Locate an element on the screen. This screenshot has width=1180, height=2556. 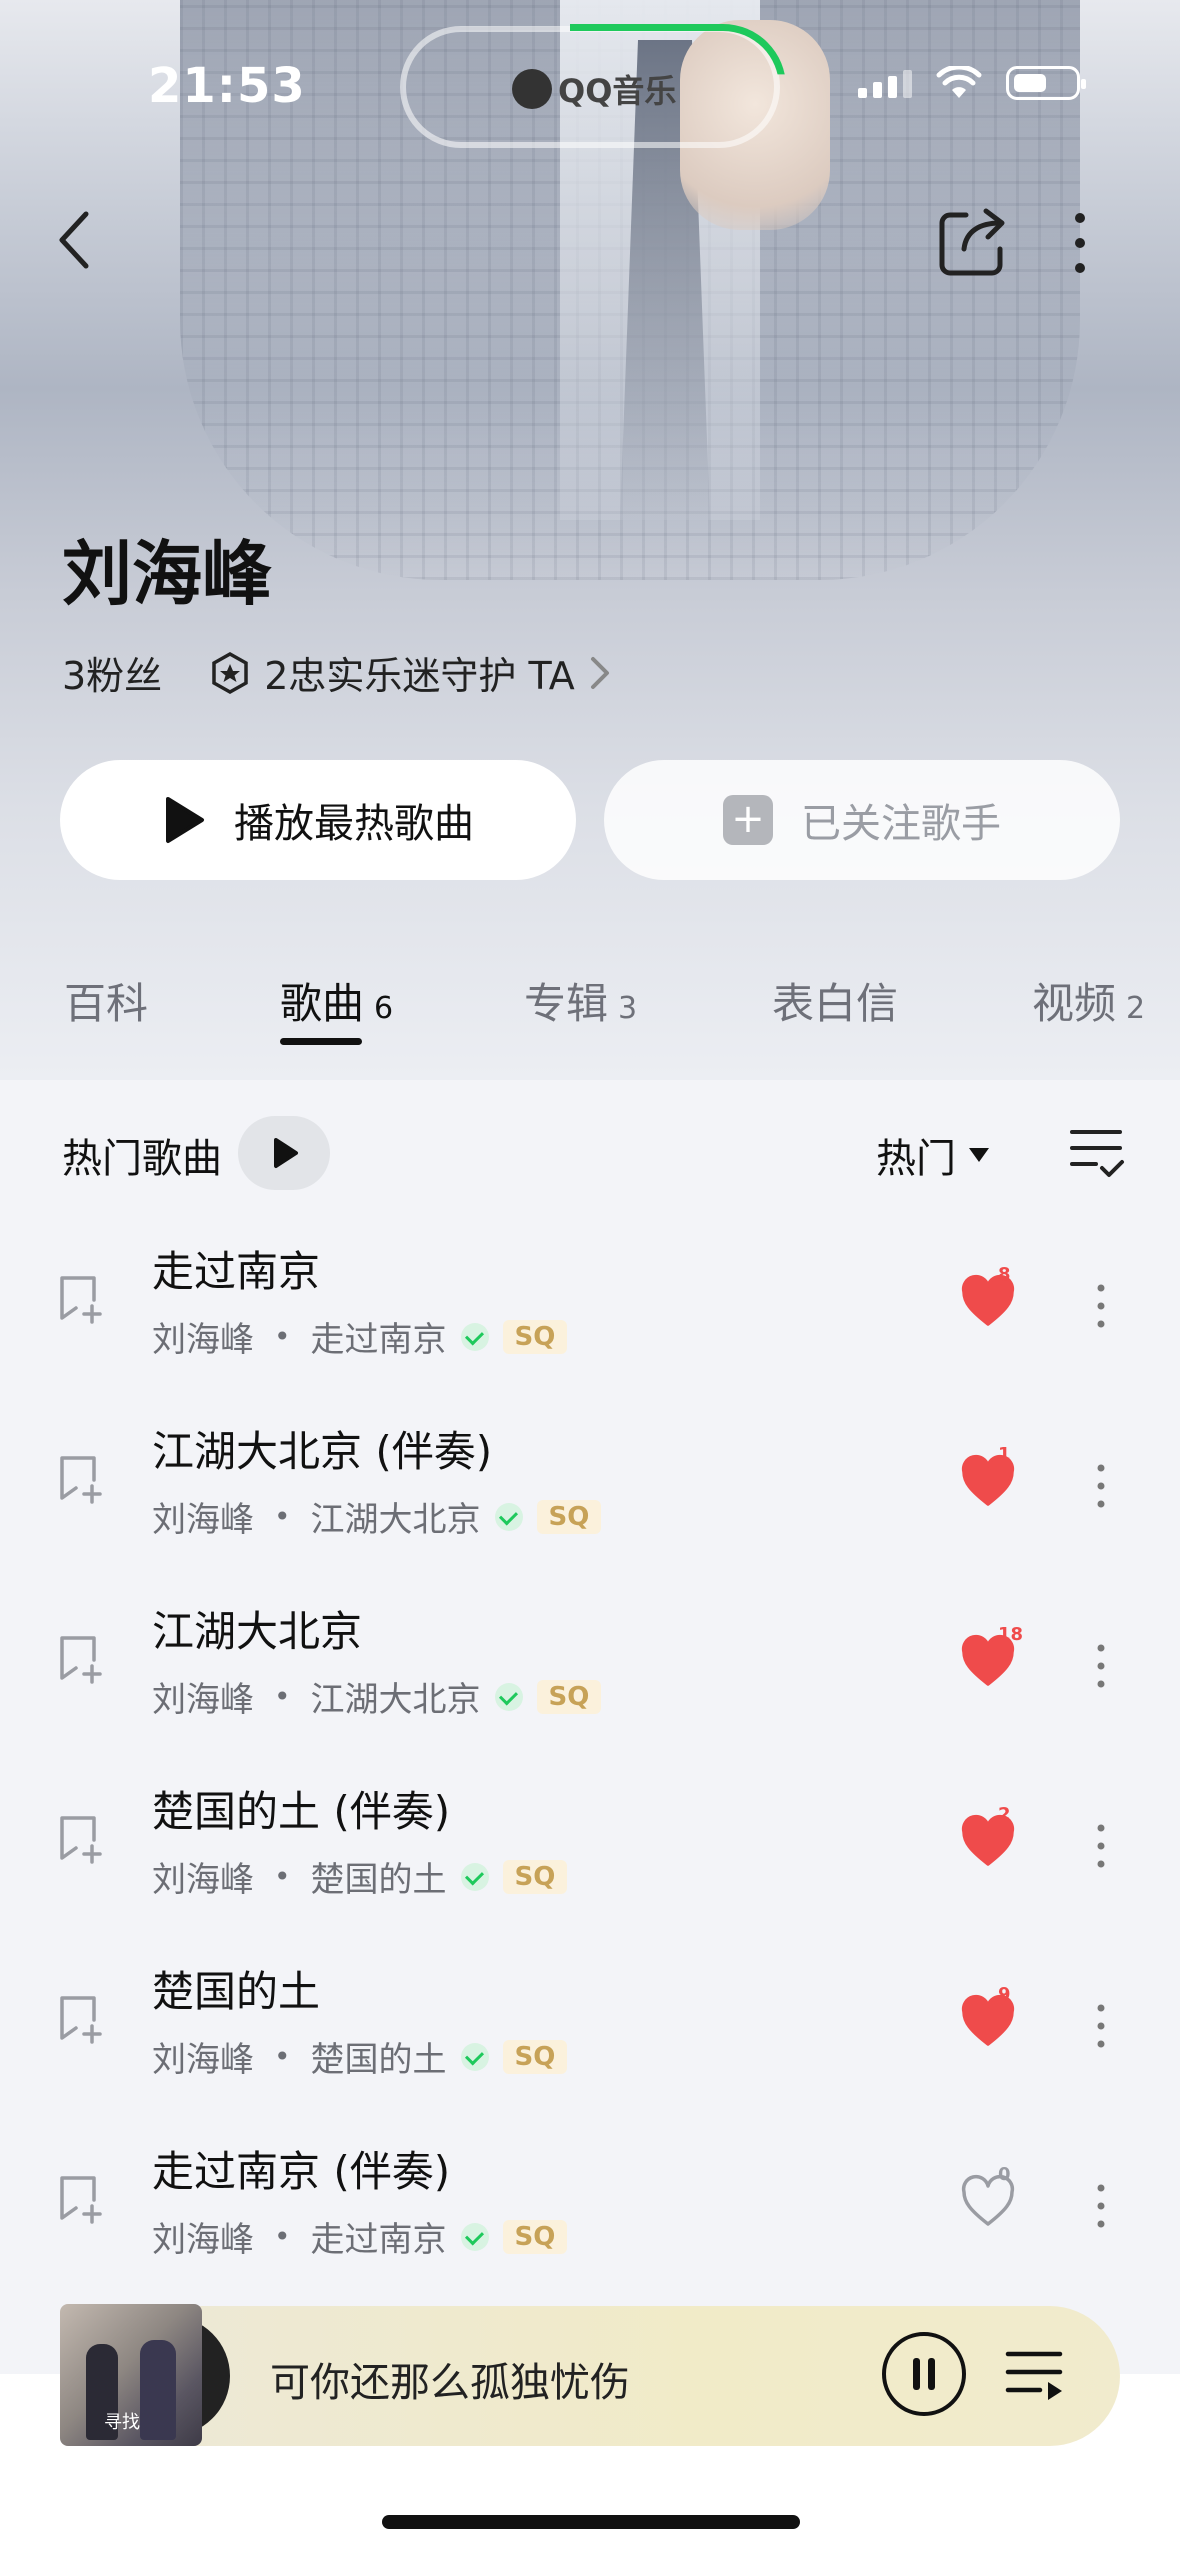
like-count: 9 is located at coordinates (1004, 1994).